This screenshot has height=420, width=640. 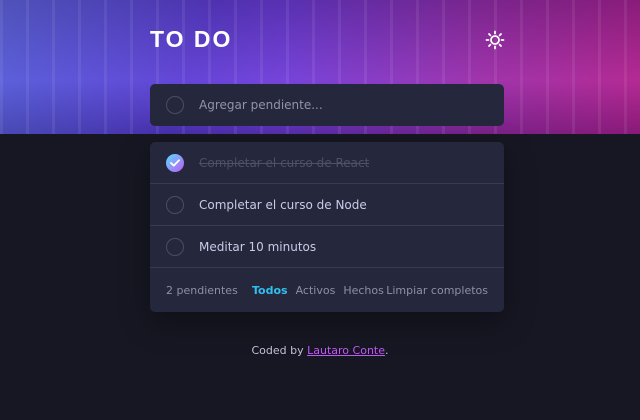 What do you see at coordinates (387, 350) in the screenshot?
I see `attribution-suffix: .` at bounding box center [387, 350].